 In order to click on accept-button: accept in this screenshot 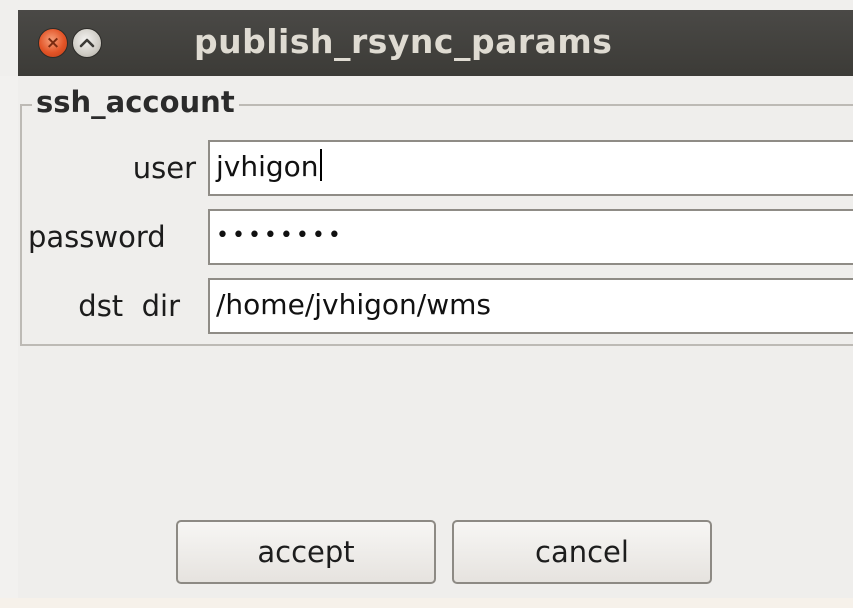, I will do `click(306, 552)`.